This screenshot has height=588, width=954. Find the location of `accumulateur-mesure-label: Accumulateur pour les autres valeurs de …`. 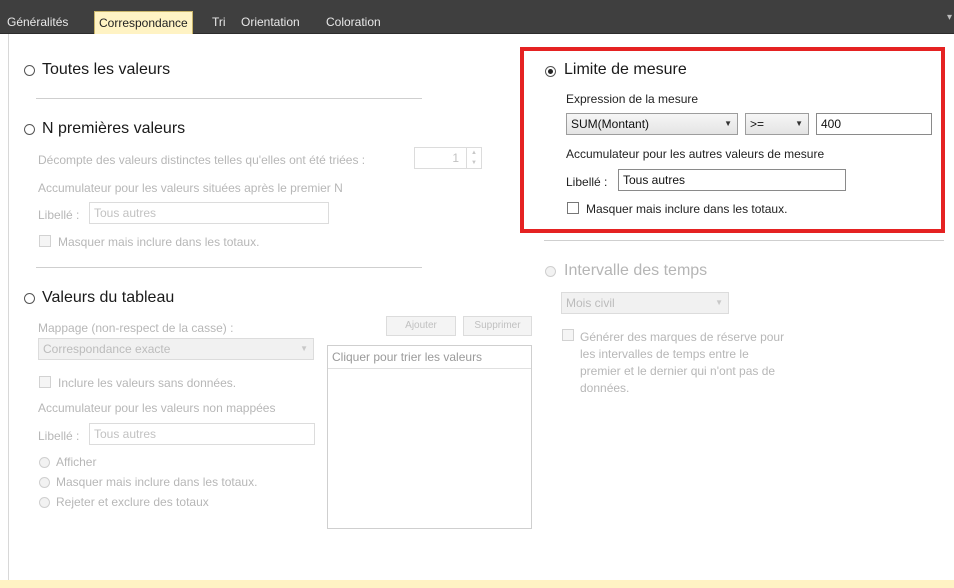

accumulateur-mesure-label: Accumulateur pour les autres valeurs de … is located at coordinates (695, 154).